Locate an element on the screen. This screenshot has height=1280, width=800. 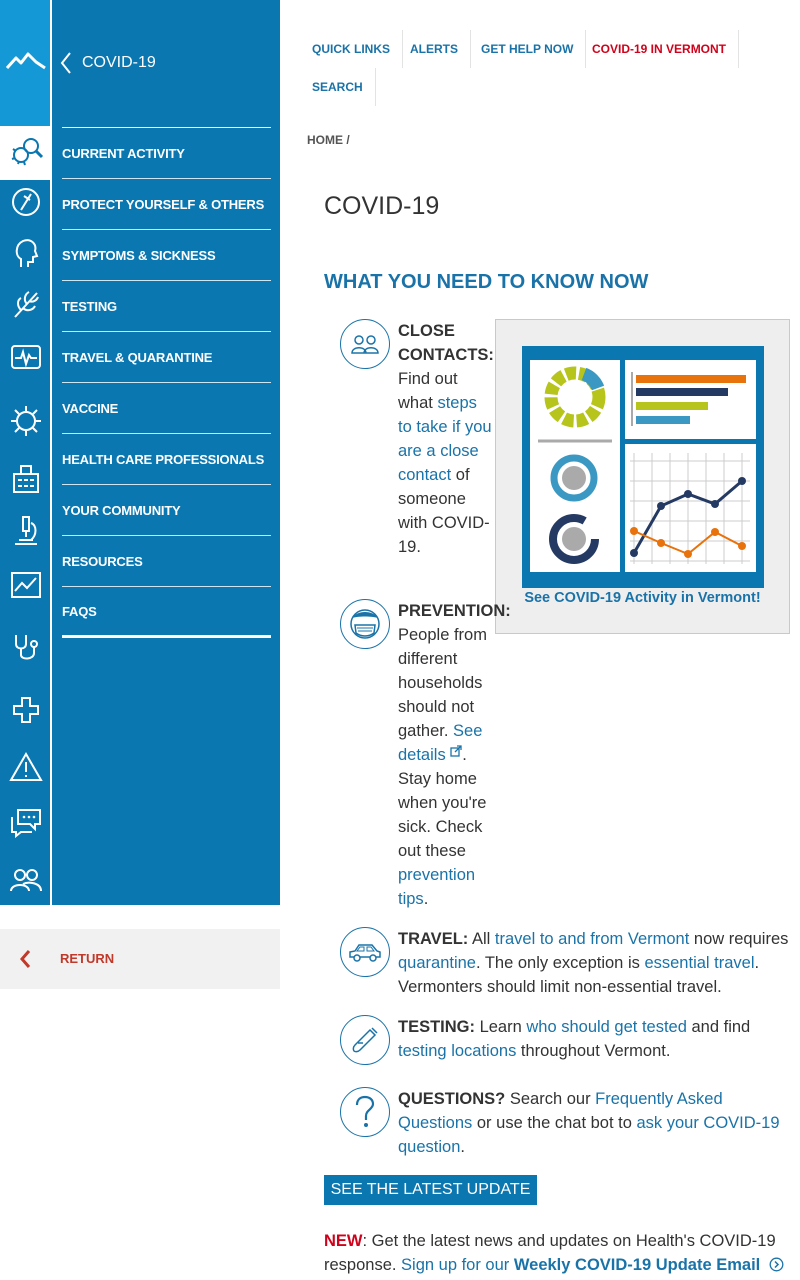
toplink-covid19-in-vermont: COVID-19 IN VERMONT is located at coordinates (660, 49).